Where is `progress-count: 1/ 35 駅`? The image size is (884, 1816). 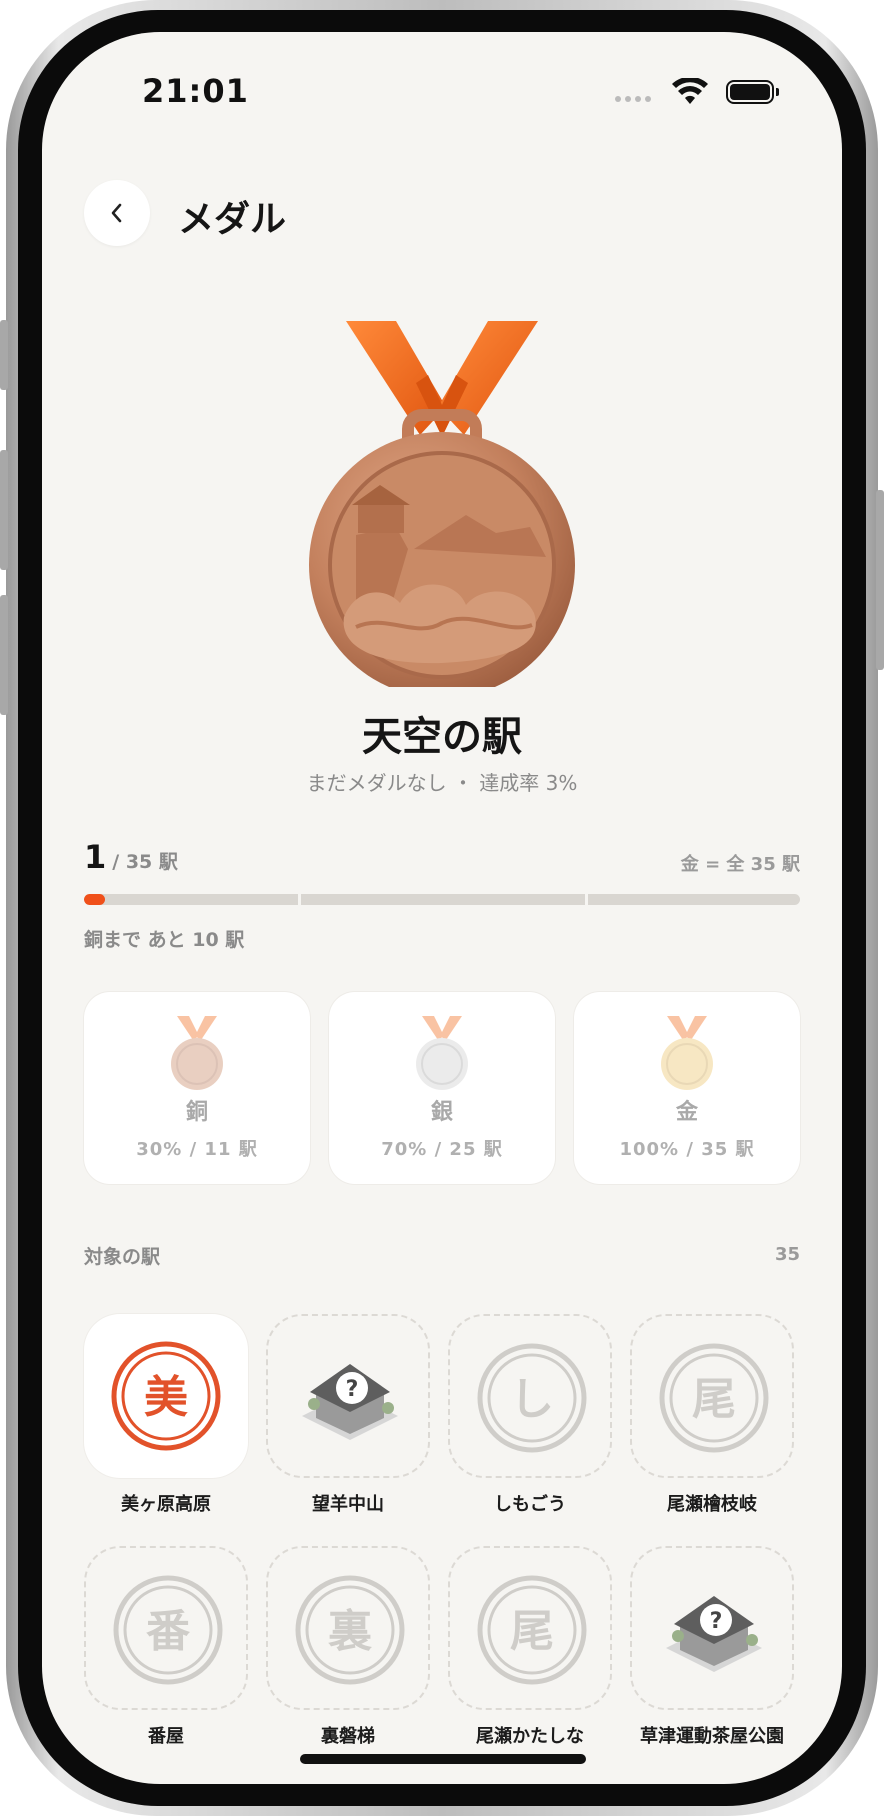 progress-count: 1/ 35 駅 is located at coordinates (131, 857).